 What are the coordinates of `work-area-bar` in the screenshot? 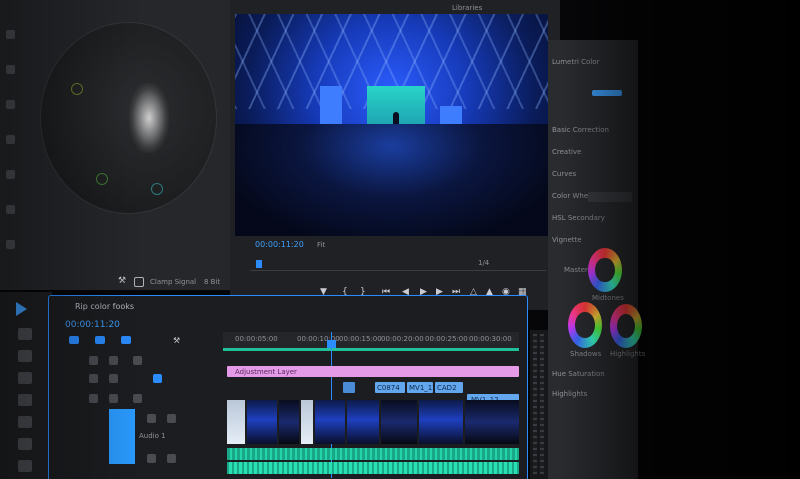 It's located at (371, 349).